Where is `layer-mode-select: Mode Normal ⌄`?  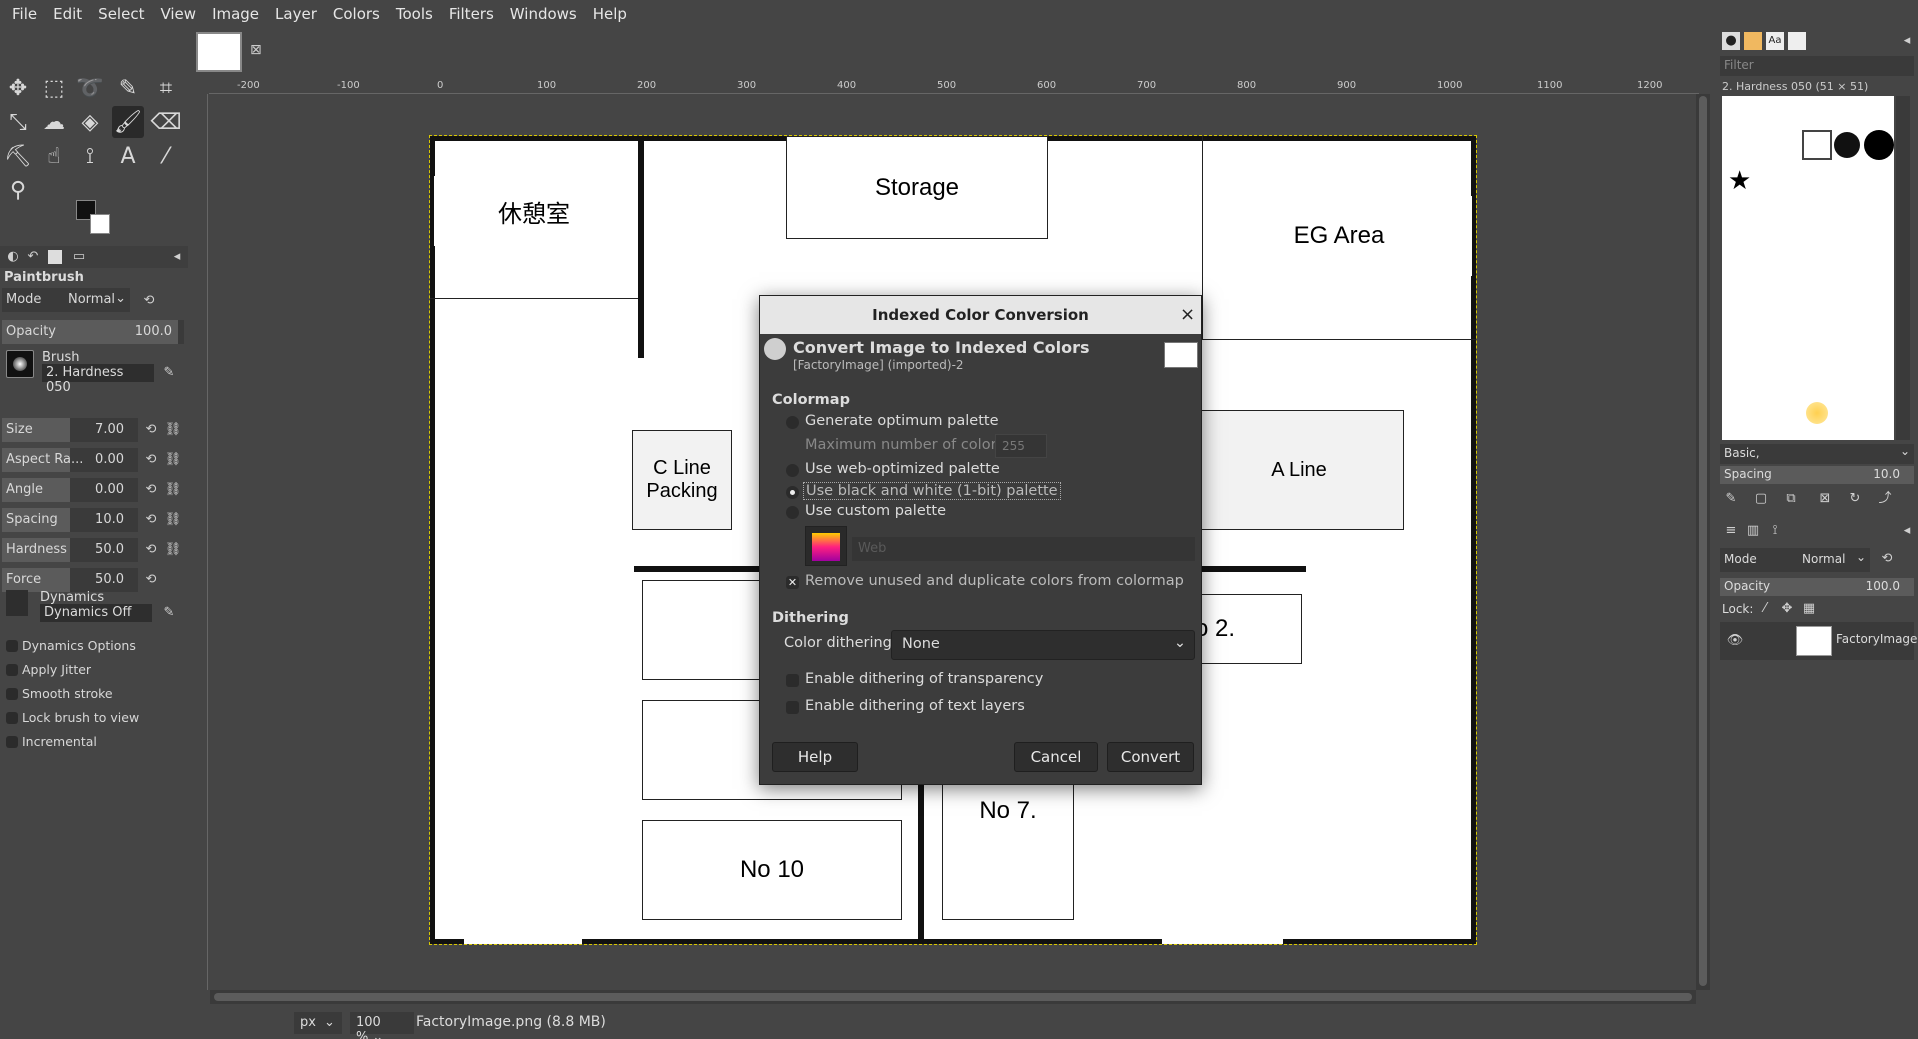
layer-mode-select: Mode Normal ⌄ is located at coordinates (1795, 560).